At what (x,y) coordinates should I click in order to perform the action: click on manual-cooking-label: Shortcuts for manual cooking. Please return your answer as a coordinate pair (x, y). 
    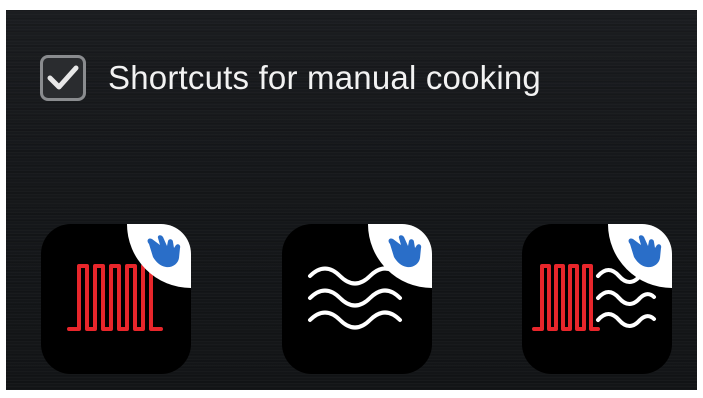
    Looking at the image, I should click on (324, 77).